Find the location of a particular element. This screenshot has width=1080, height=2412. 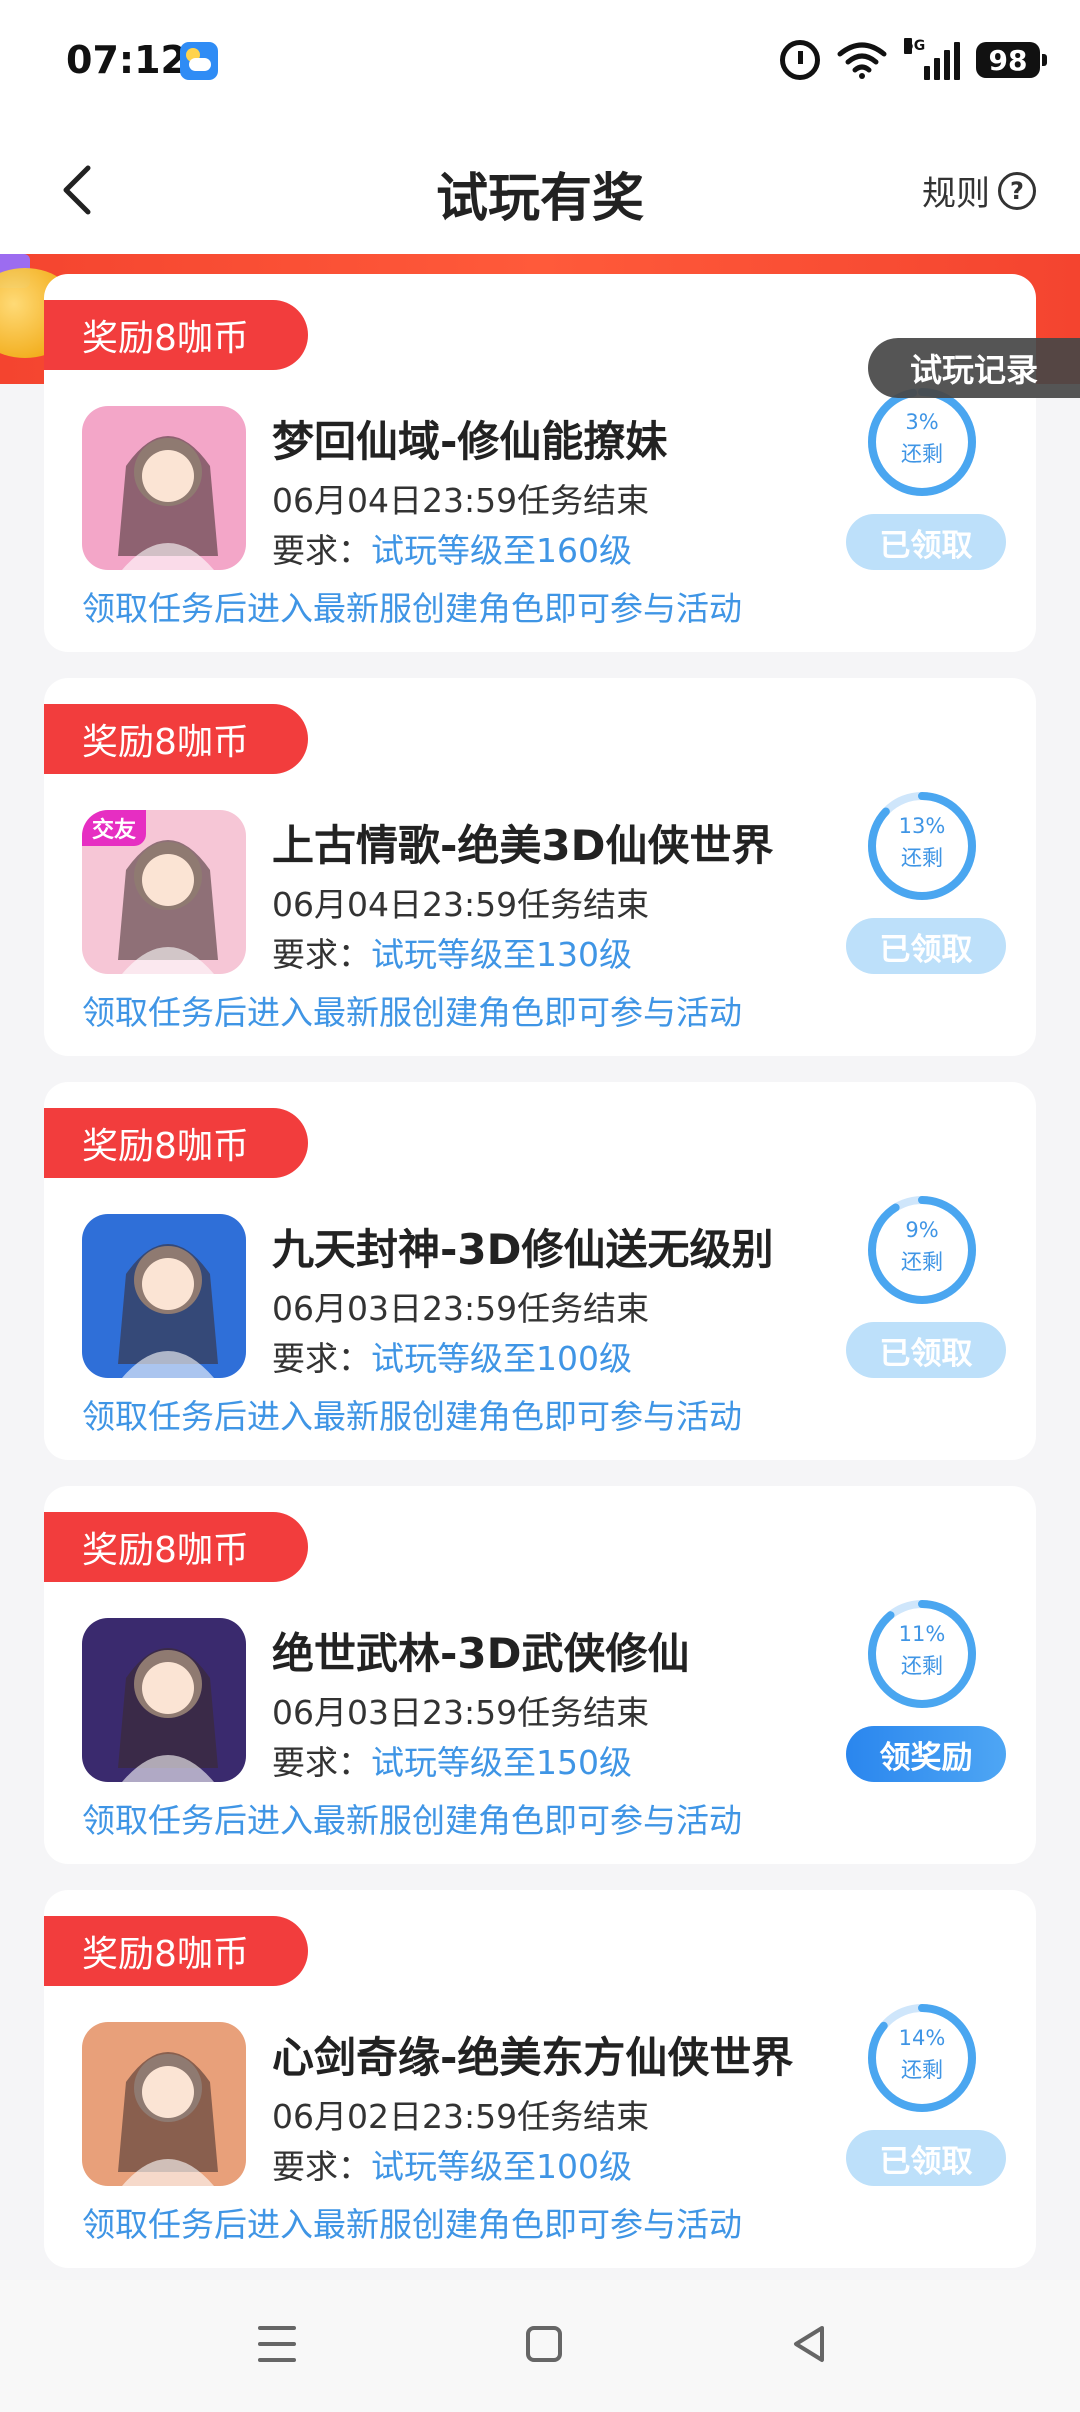

game-name: 九天封神-3D修仙送无级别 is located at coordinates (523, 1249).